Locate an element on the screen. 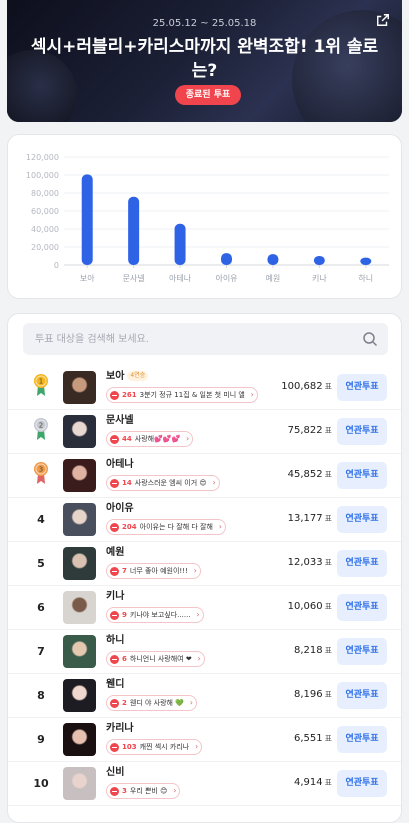 The height and width of the screenshot is (823, 409). comment-text: 3분기 정규 11집 & 일본 첫 미니 앨 is located at coordinates (192, 395).